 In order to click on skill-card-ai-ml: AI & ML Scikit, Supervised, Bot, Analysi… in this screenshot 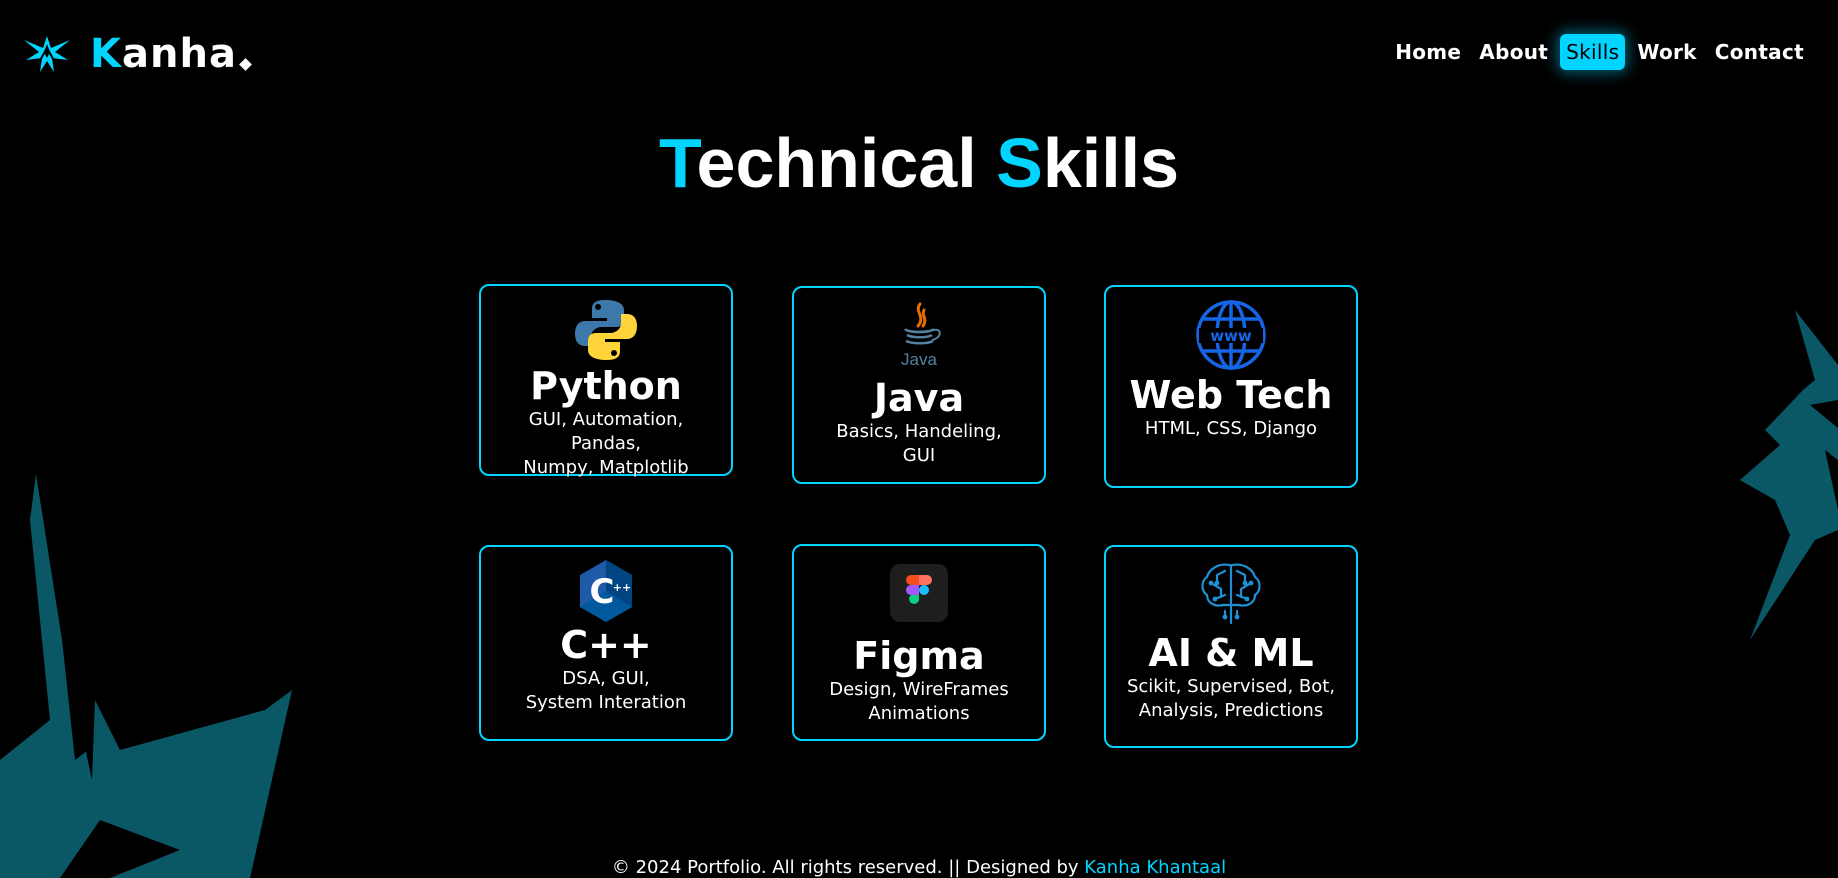, I will do `click(1231, 646)`.